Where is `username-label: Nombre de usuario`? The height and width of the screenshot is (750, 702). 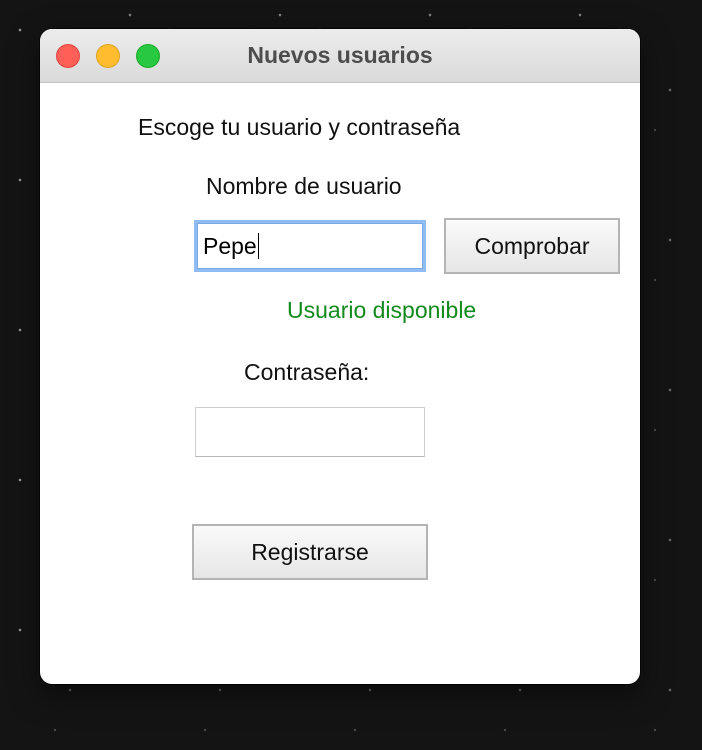 username-label: Nombre de usuario is located at coordinates (304, 186).